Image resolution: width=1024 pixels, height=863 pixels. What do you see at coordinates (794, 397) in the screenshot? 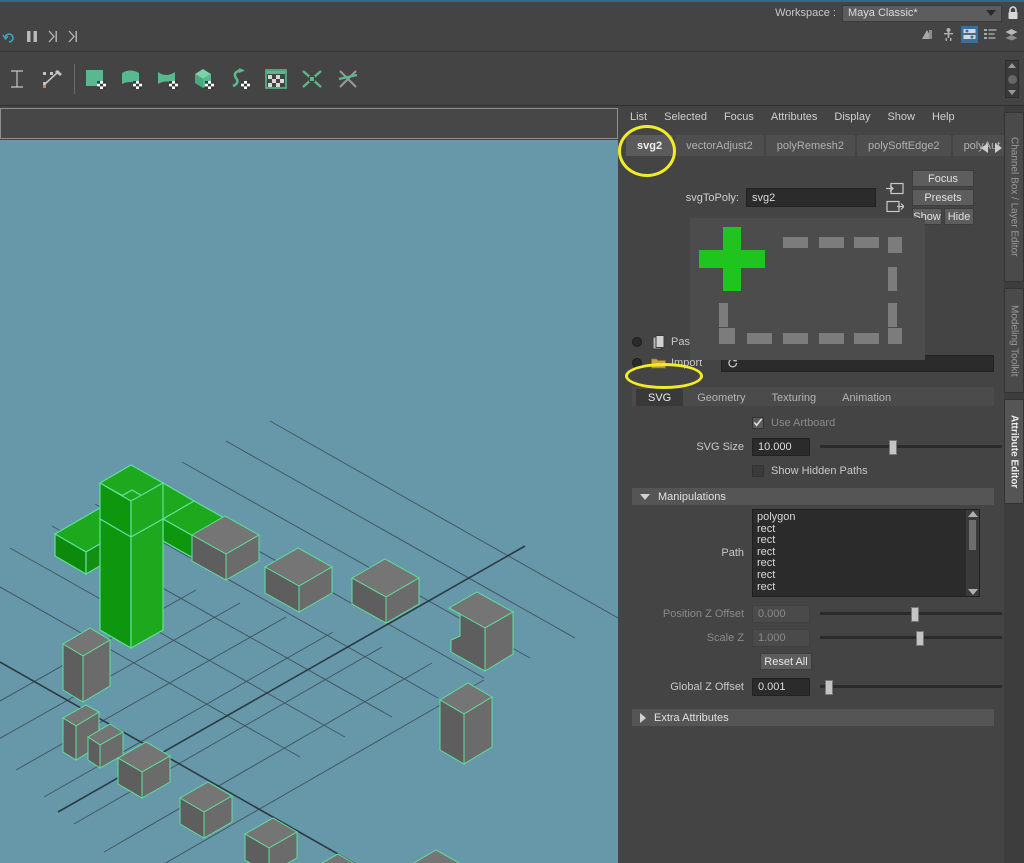
I see `subtab-texturing: Texturing` at bounding box center [794, 397].